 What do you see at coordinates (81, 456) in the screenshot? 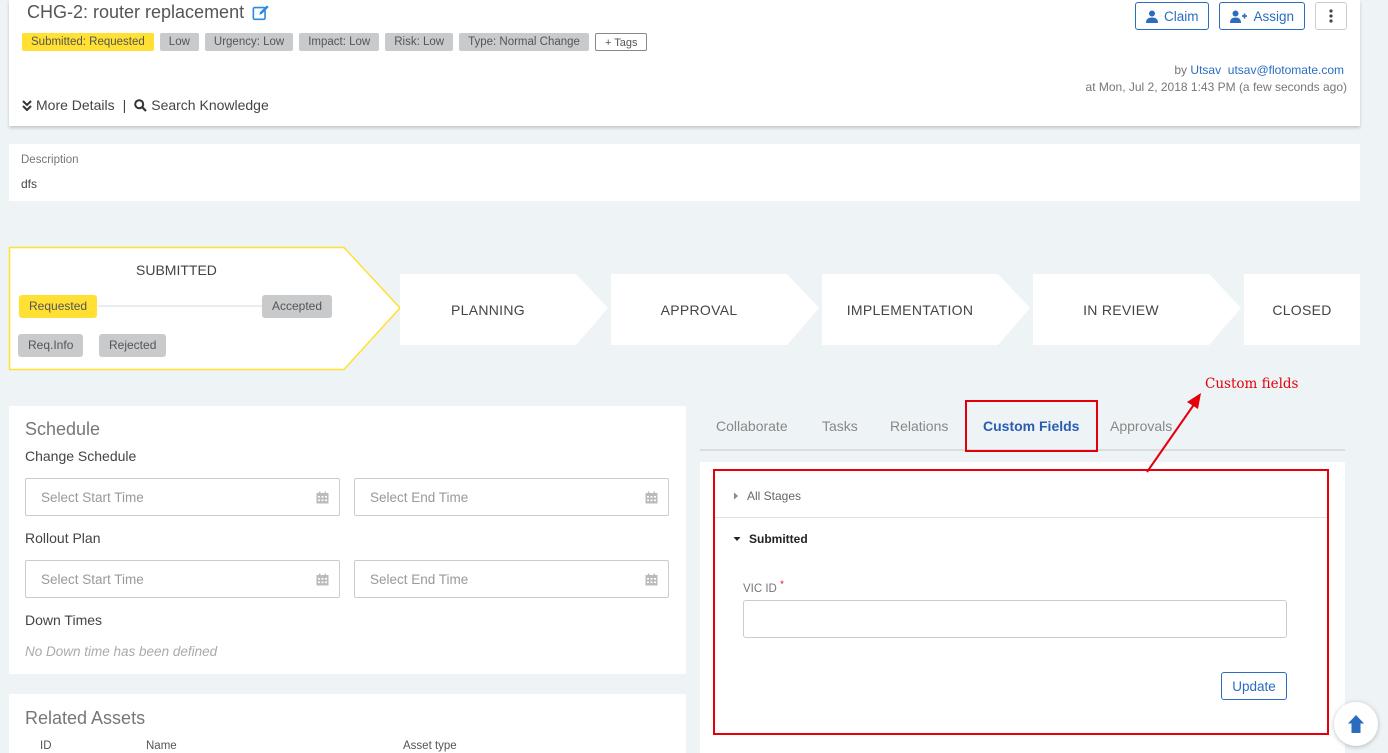
I see `change-schedule-label: Change Schedule` at bounding box center [81, 456].